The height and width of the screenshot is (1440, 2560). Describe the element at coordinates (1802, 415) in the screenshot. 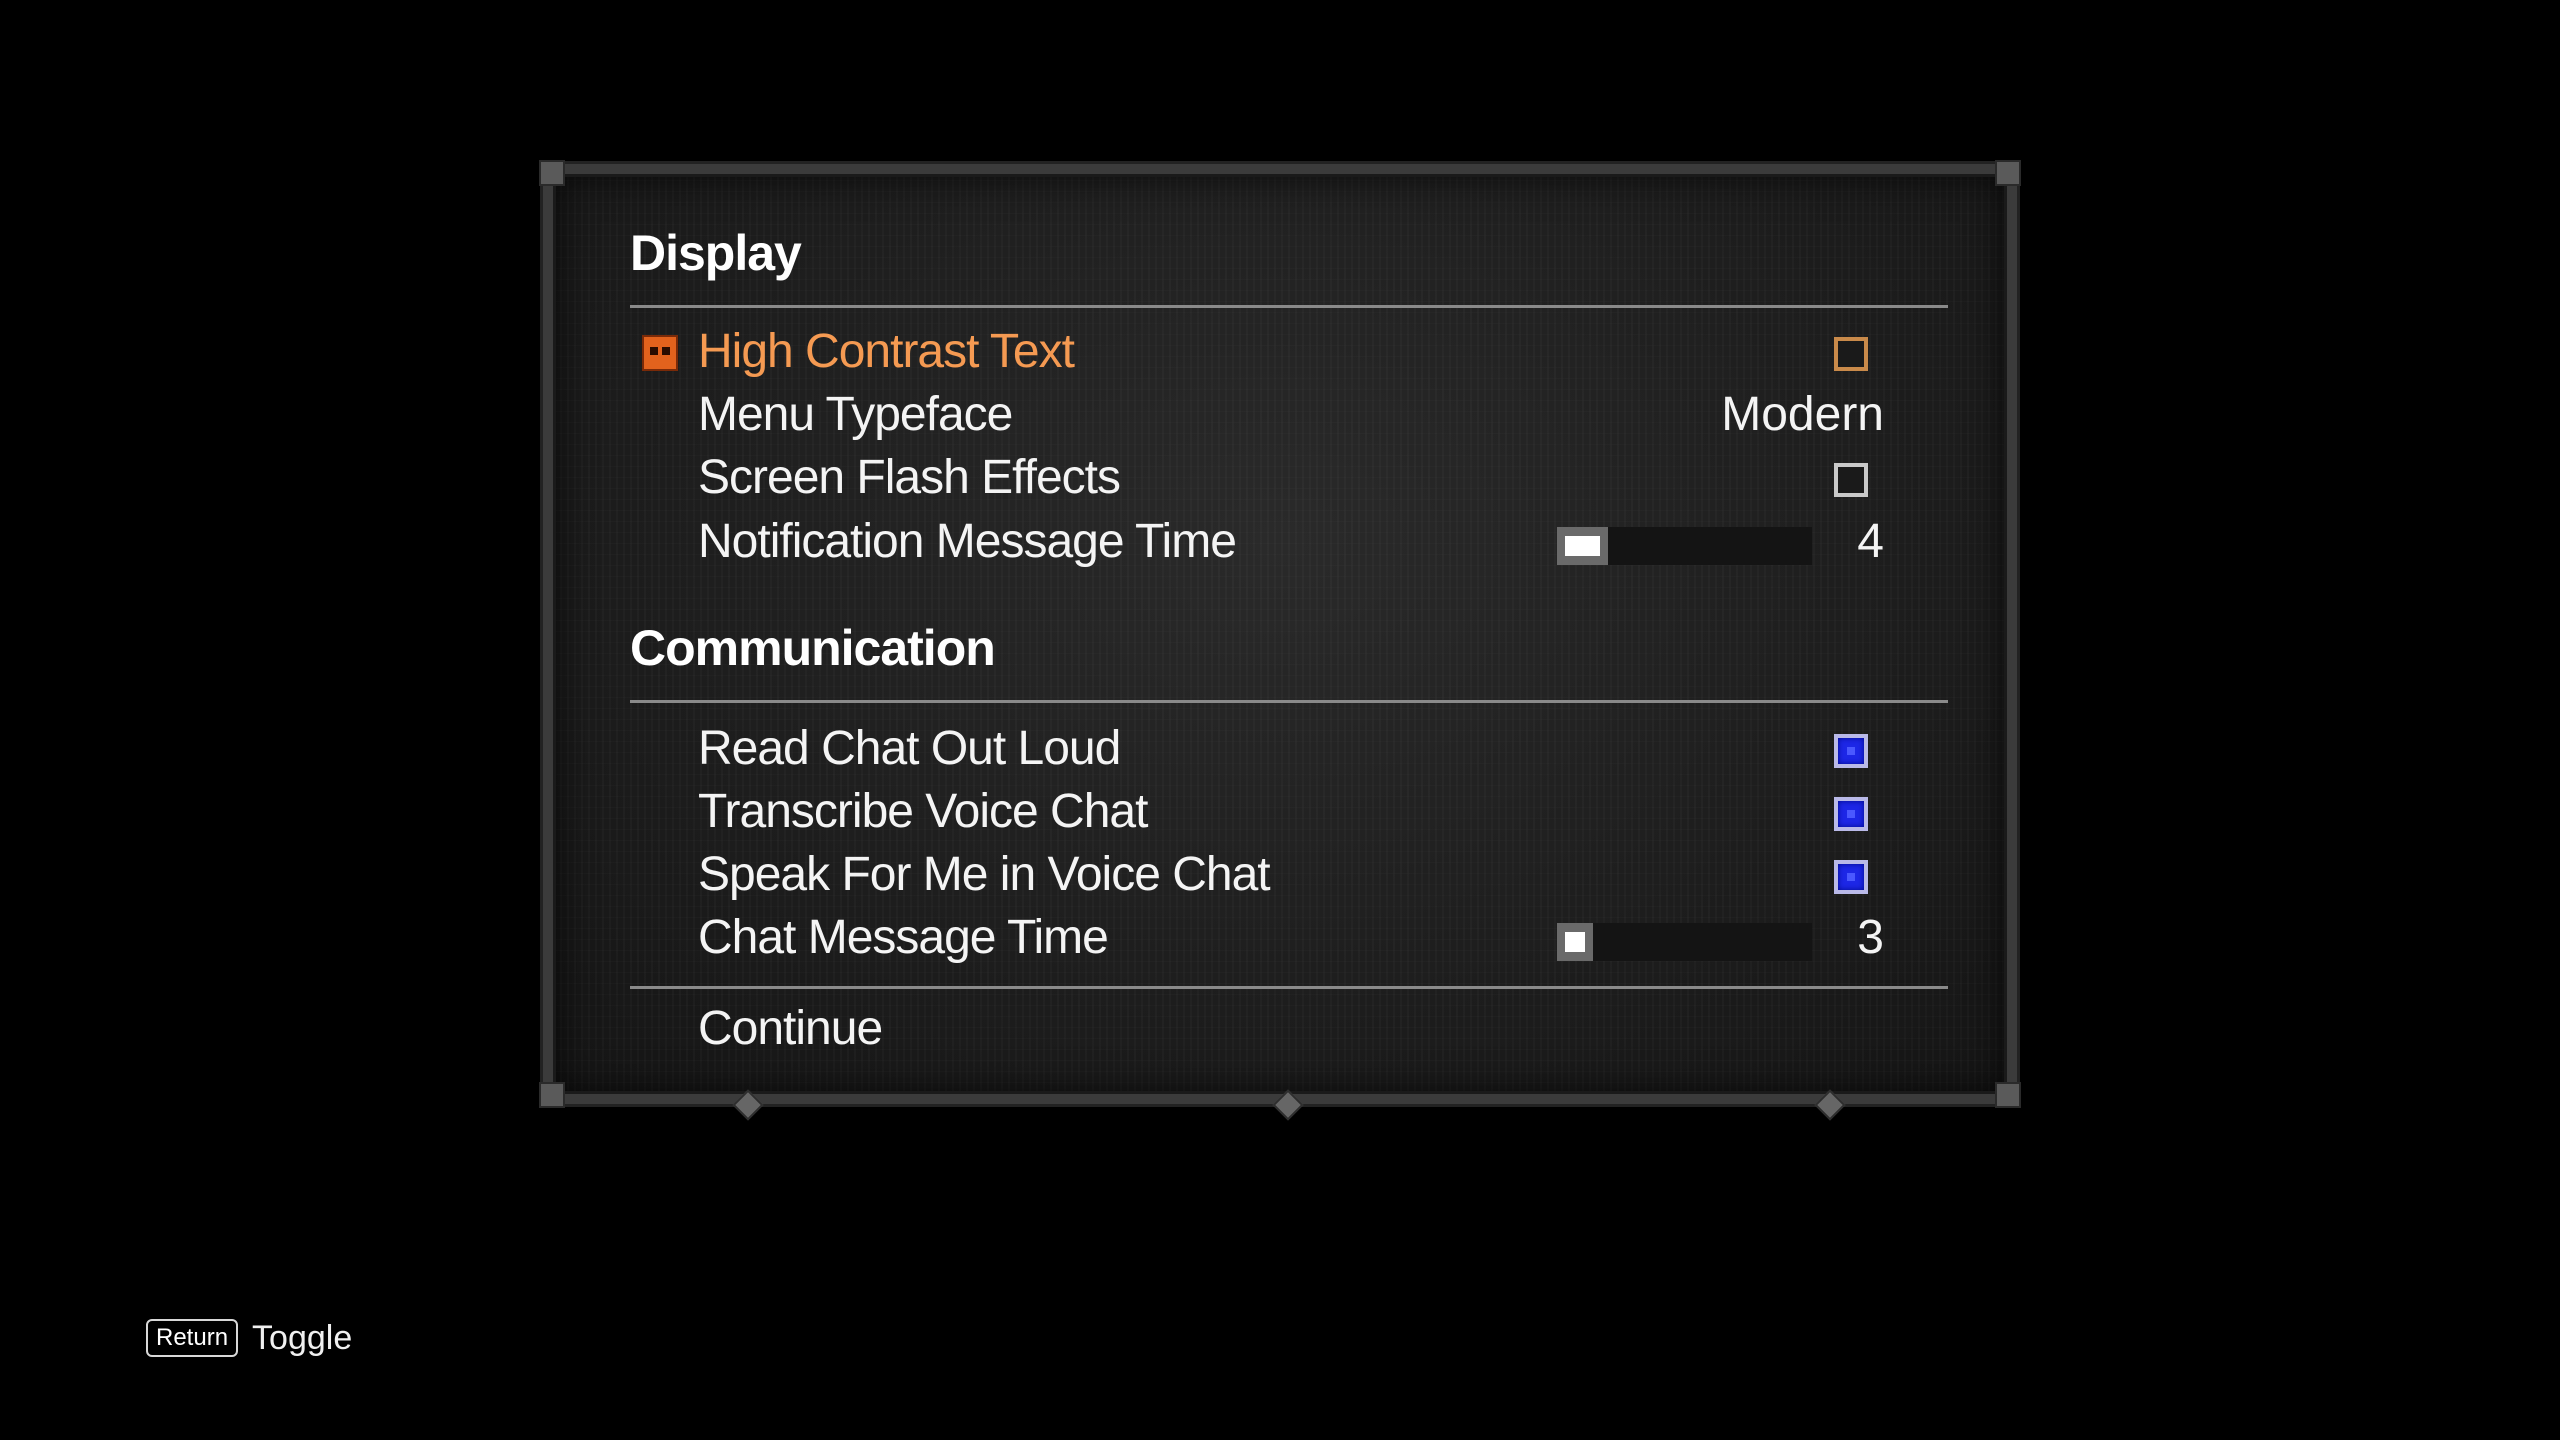

I see `menu-typeface-value: Modern` at that location.